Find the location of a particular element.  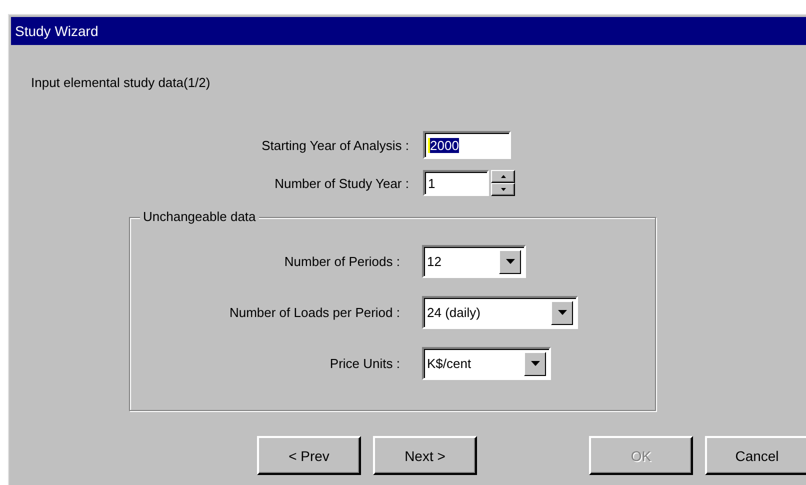

dropdown: 12 is located at coordinates (474, 261).